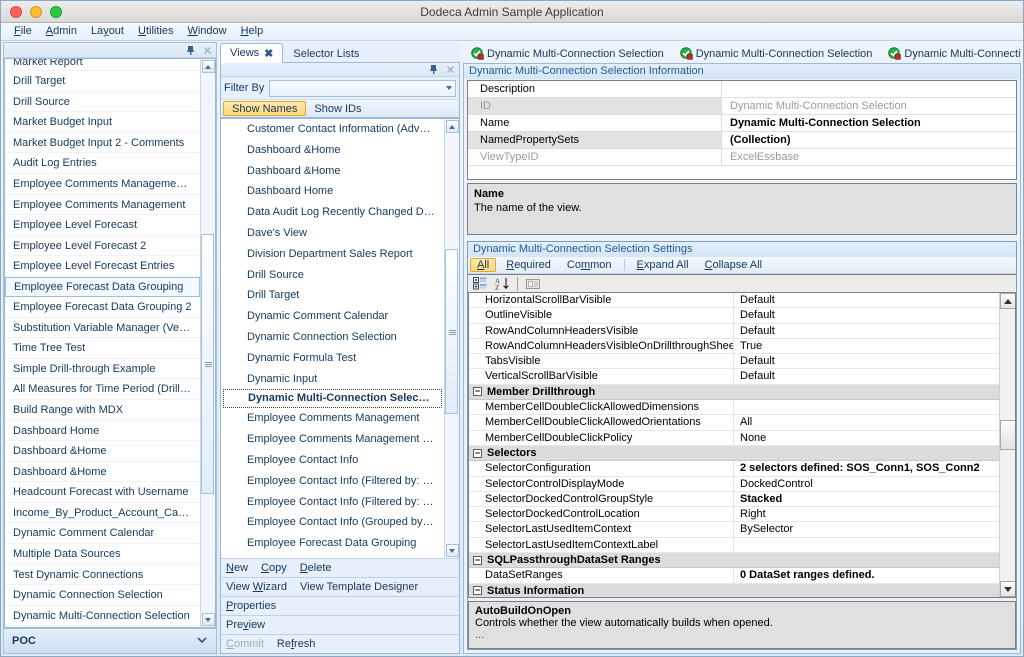 This screenshot has height=657, width=1024. I want to click on list-item: Dave's View, so click(332, 233).